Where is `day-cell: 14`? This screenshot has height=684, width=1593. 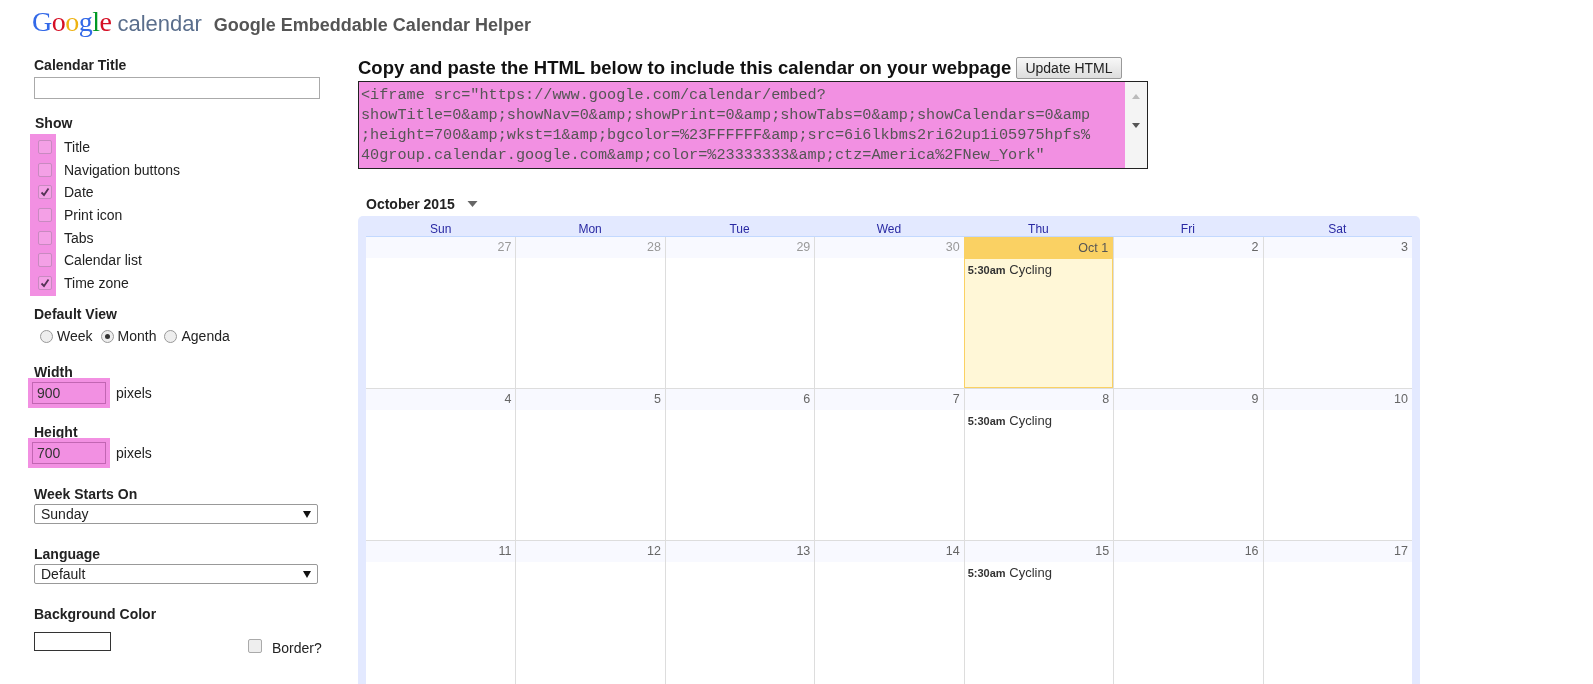 day-cell: 14 is located at coordinates (889, 612).